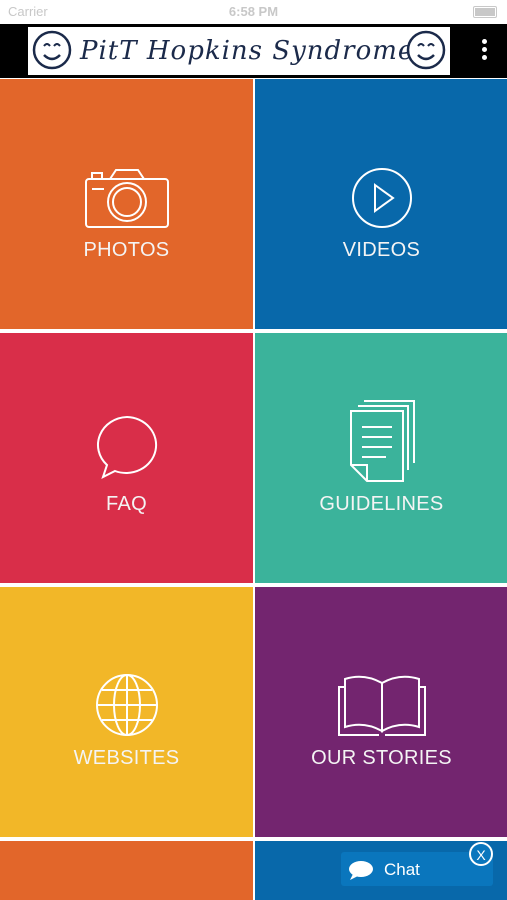  I want to click on tile-our-stories: OUR STORIES, so click(381, 712).